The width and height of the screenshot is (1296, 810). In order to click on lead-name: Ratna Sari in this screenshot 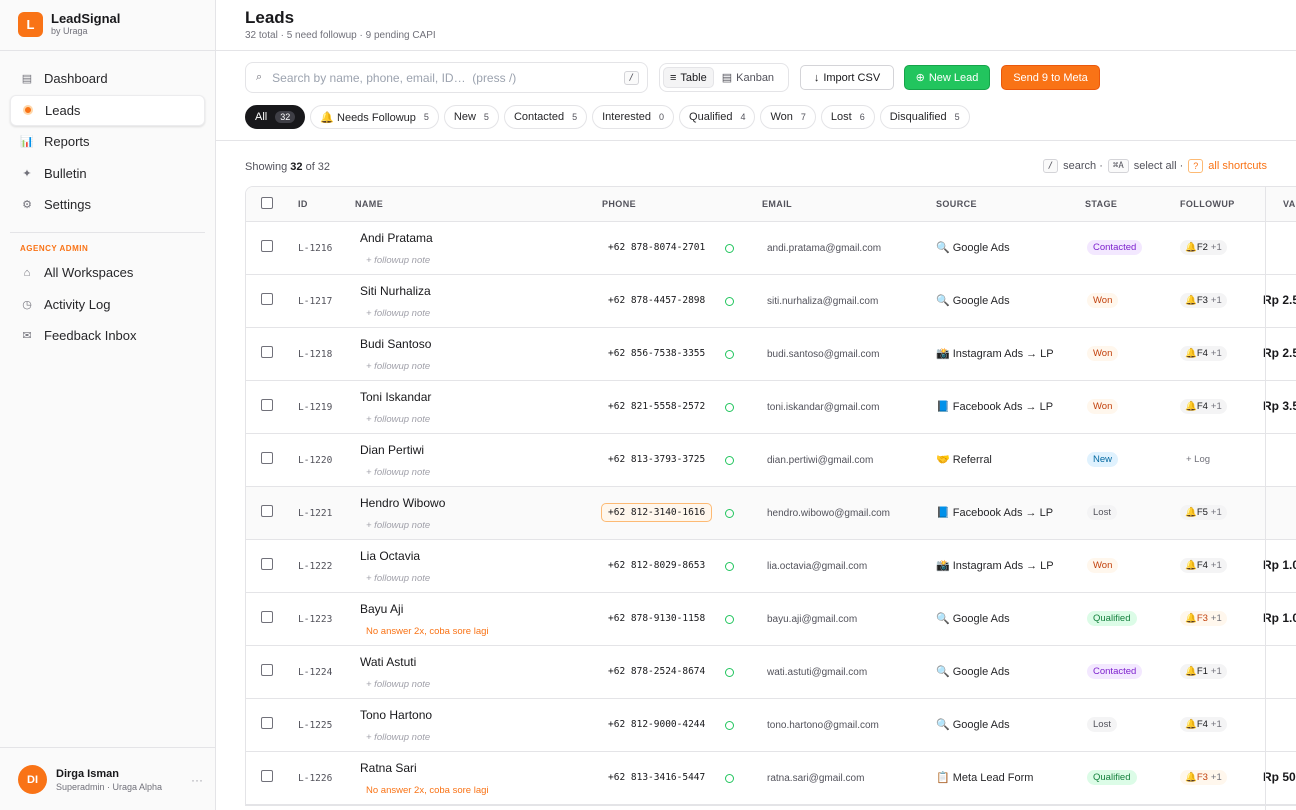, I will do `click(388, 768)`.